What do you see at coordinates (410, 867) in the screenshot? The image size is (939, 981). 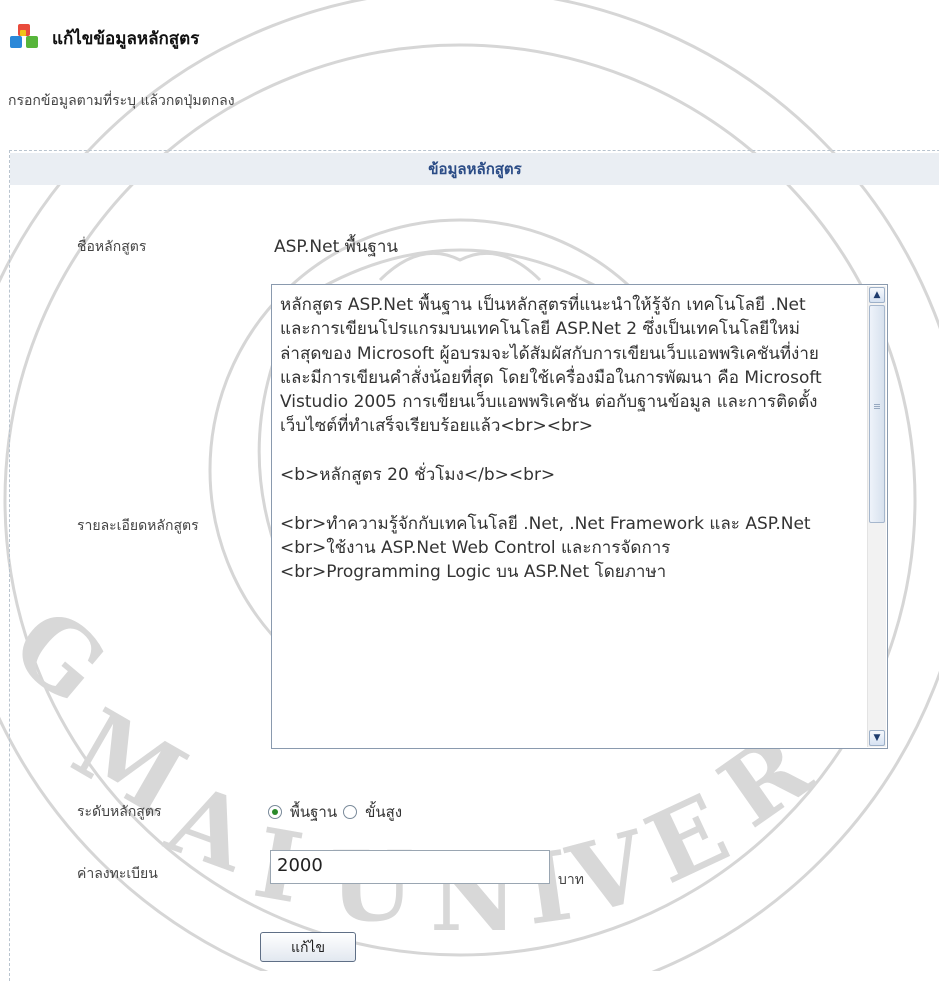 I see `registration-fee-input: 2000` at bounding box center [410, 867].